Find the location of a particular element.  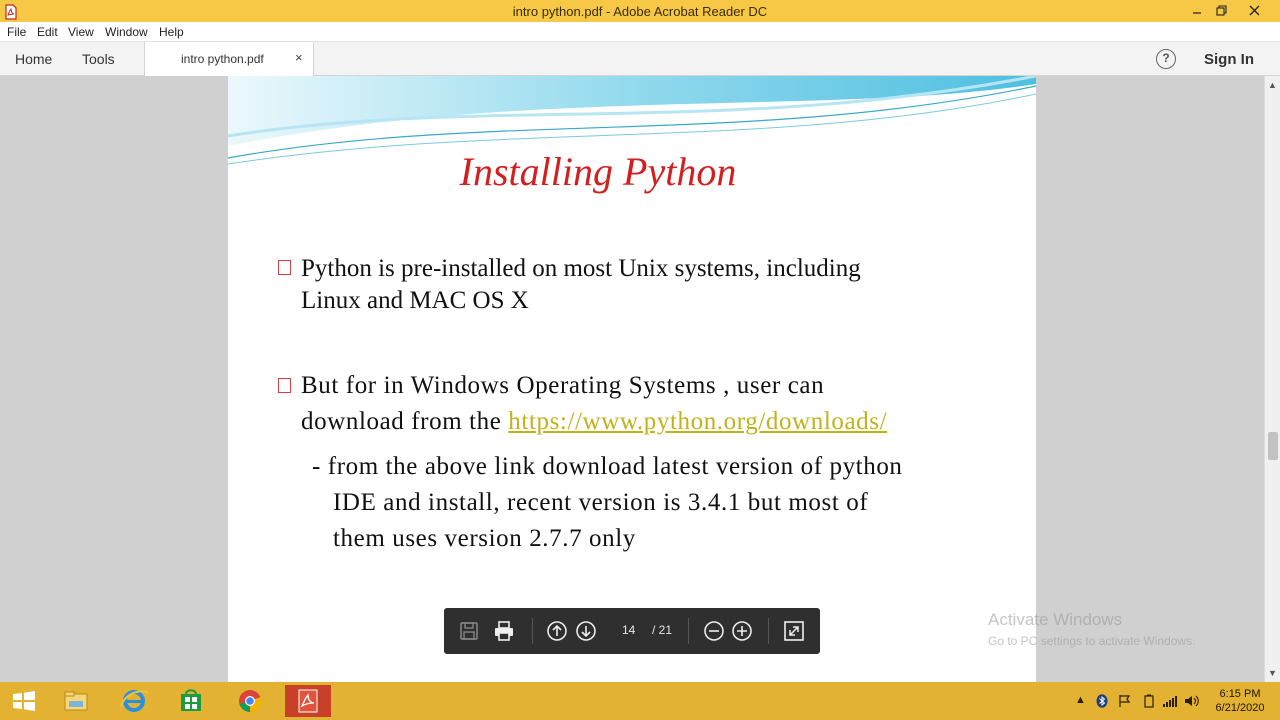

document-tab: intro python.pdf × is located at coordinates (229, 59).